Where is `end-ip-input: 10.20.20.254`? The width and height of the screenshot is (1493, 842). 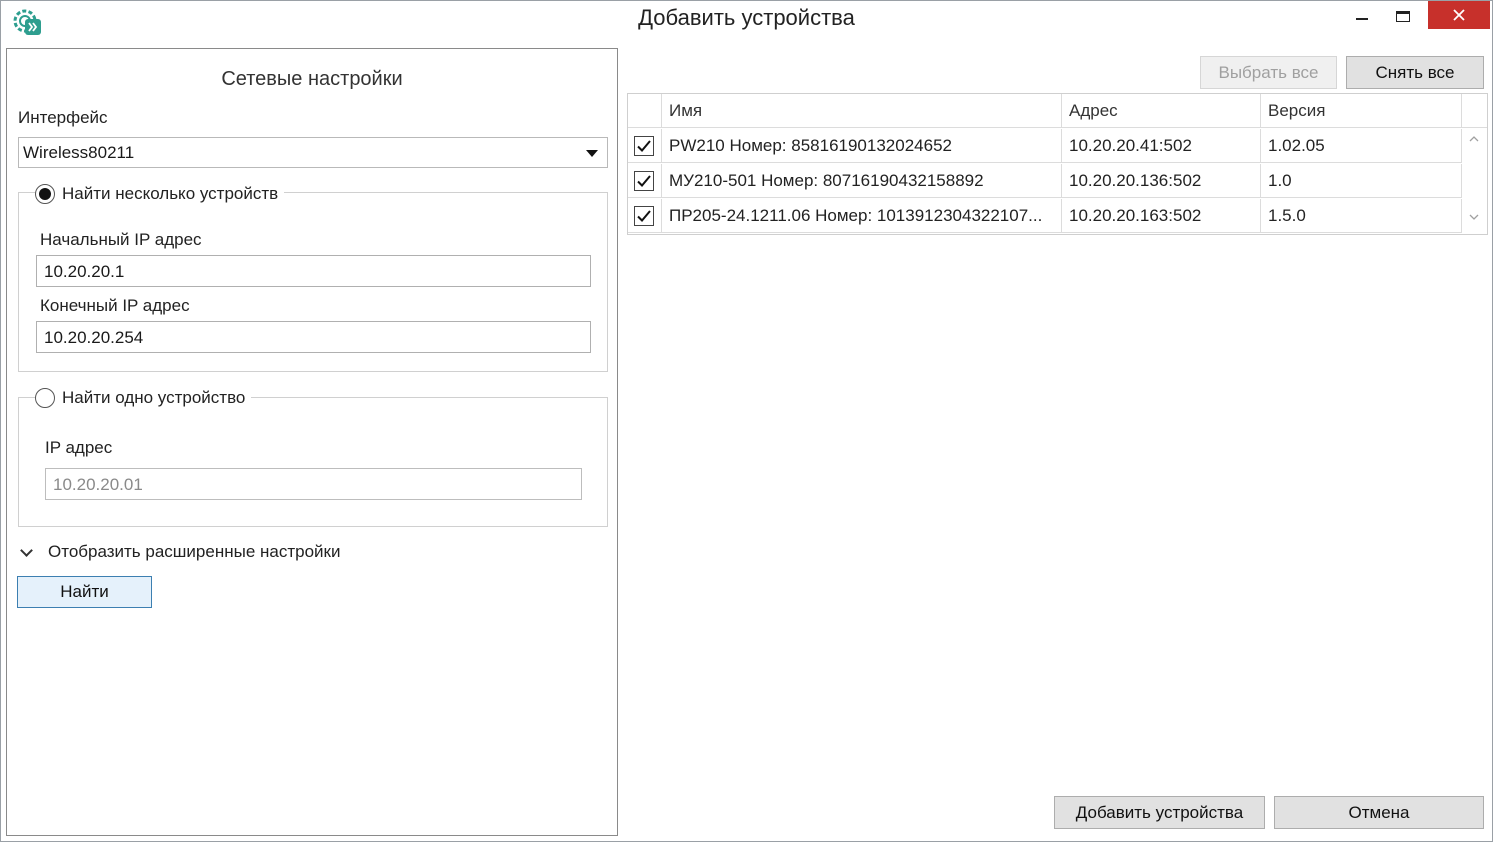
end-ip-input: 10.20.20.254 is located at coordinates (313, 337).